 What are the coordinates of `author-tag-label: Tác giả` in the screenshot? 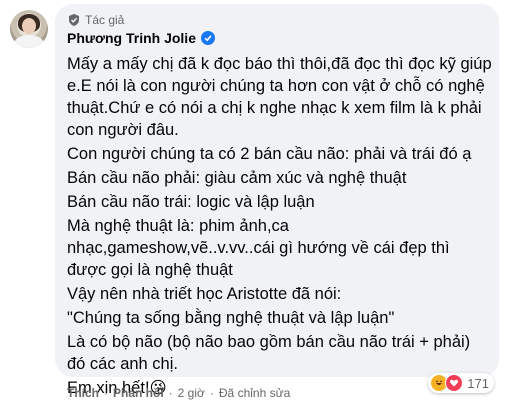 It's located at (105, 20).